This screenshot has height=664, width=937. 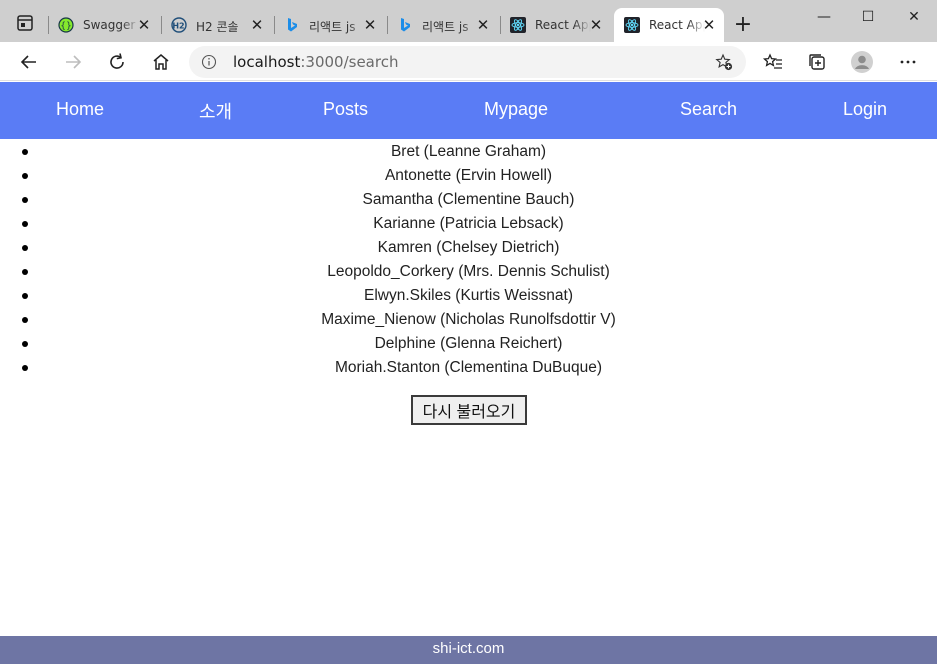 I want to click on url-host: localhost, so click(x=267, y=62).